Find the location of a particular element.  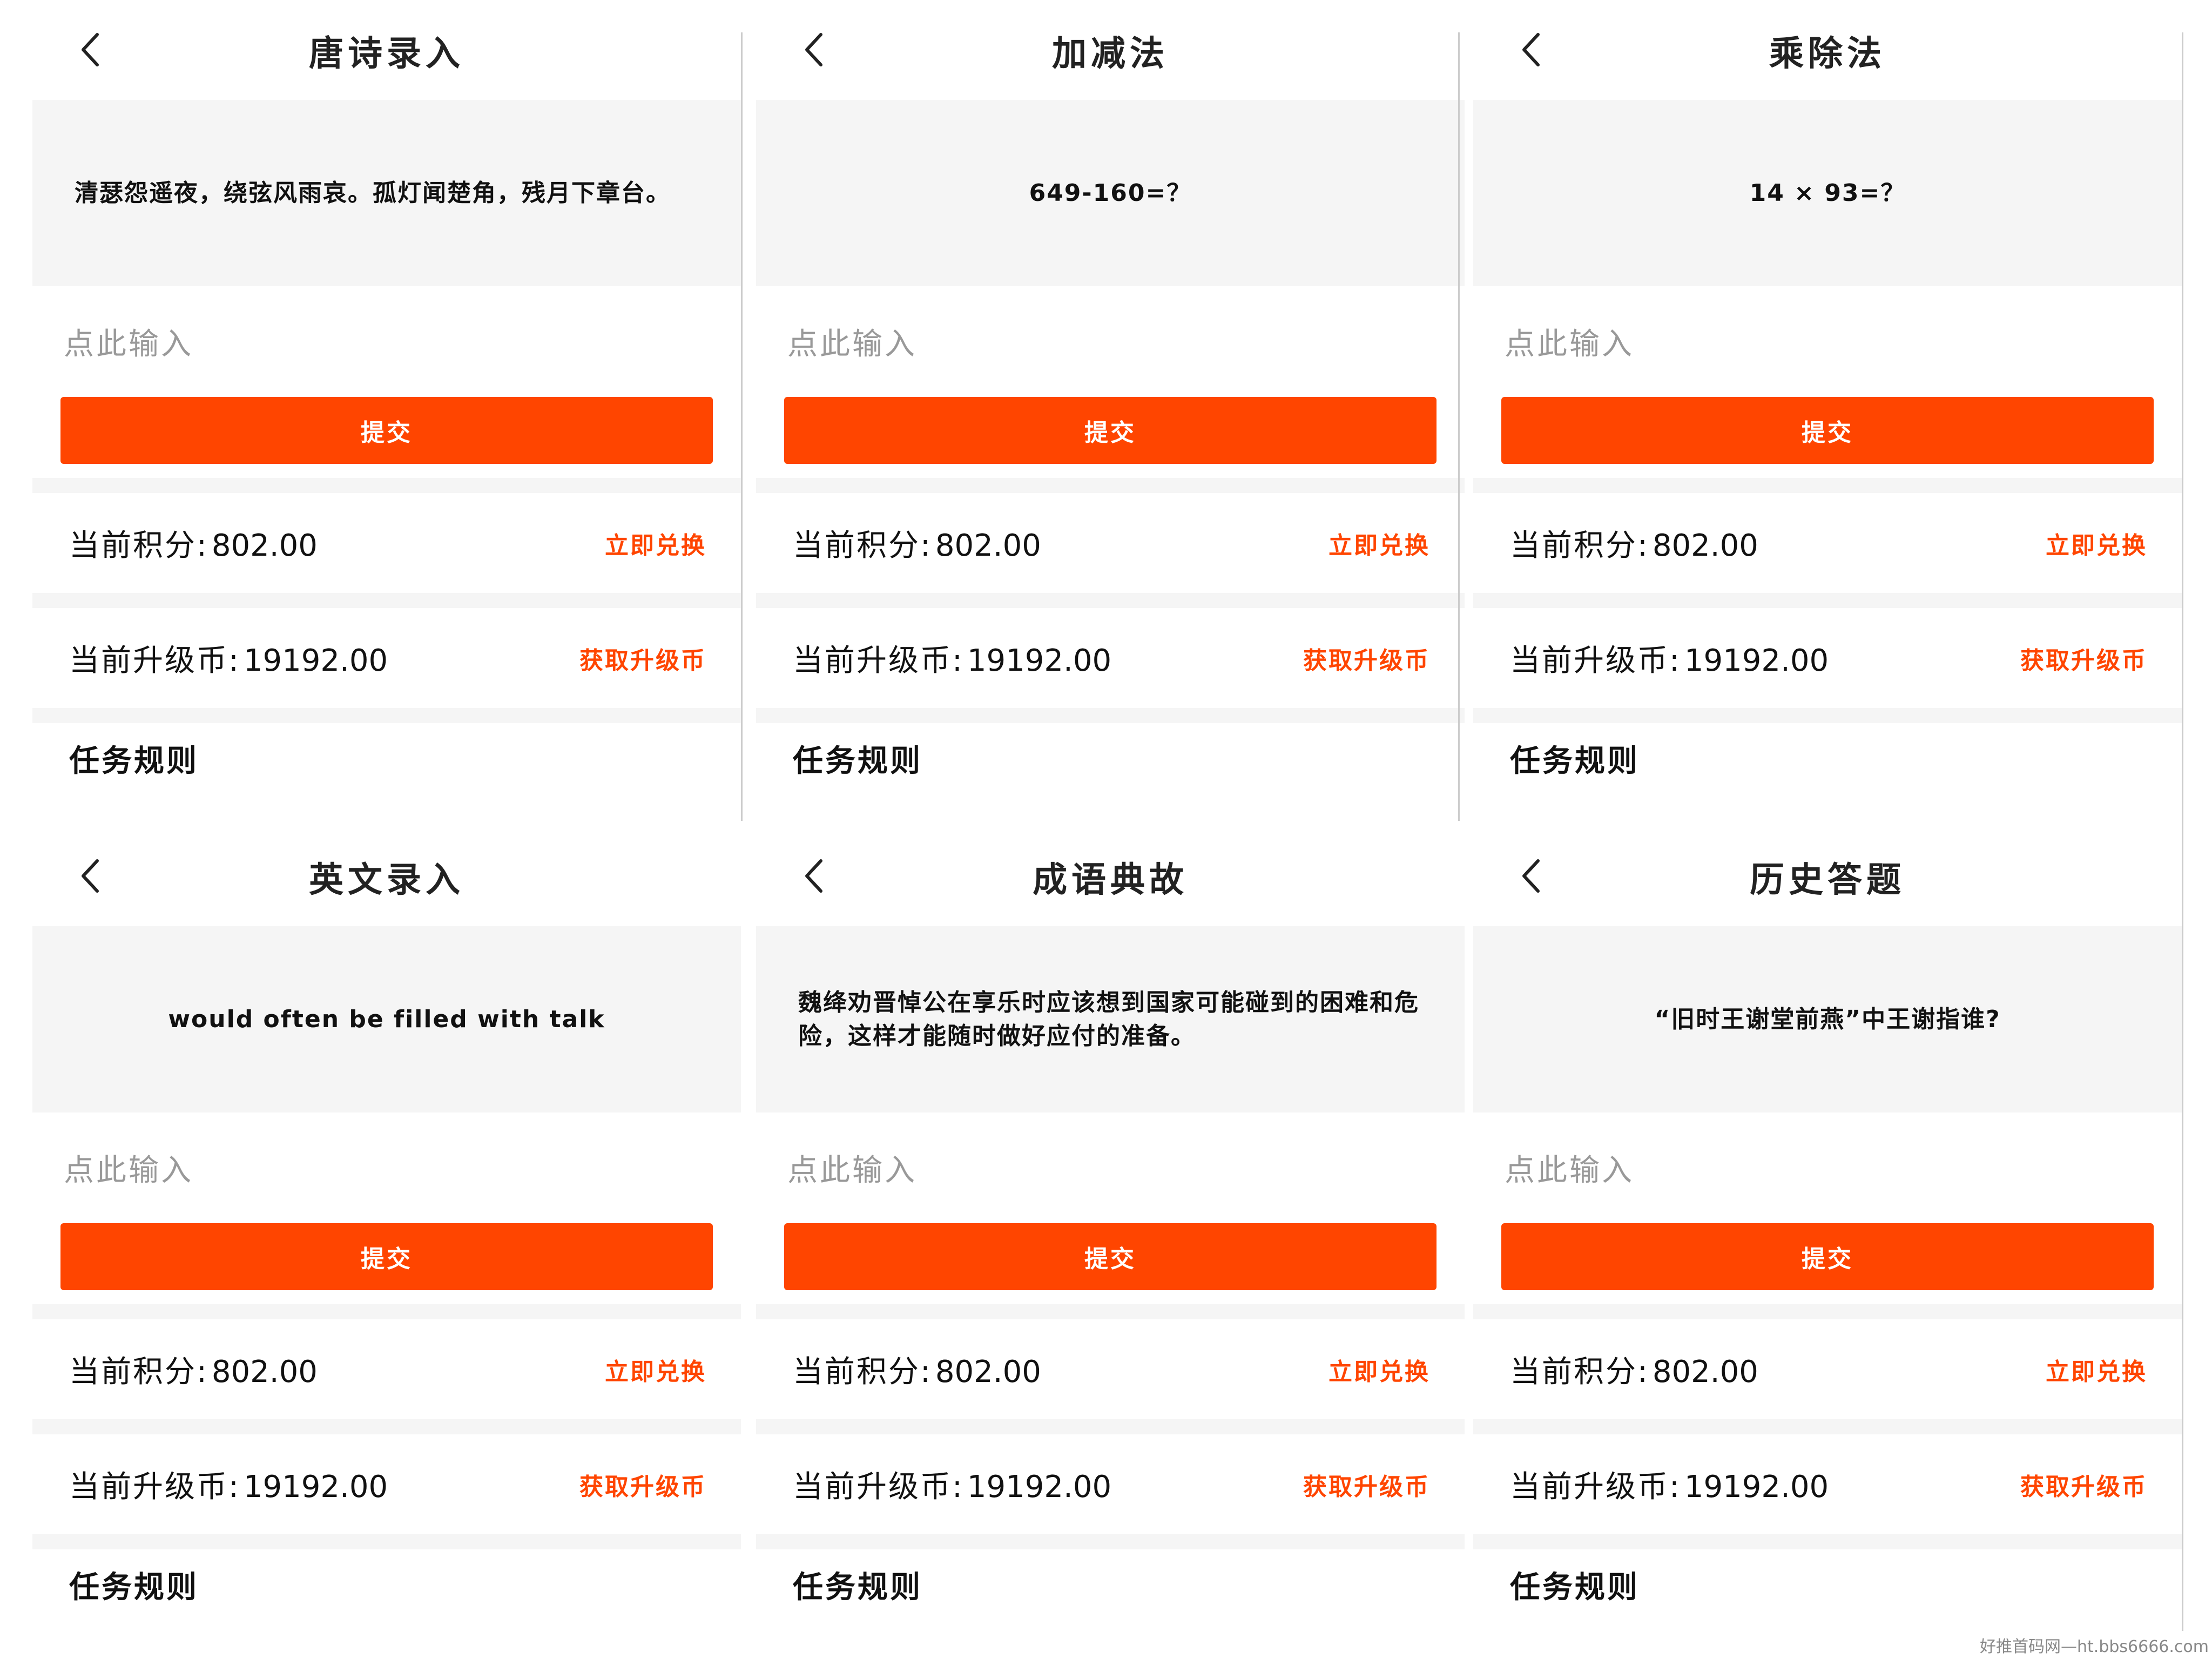

question-box: 清瑟怨遥夜，绕弦风雨哀。孤灯闻楚角，残月下章台。 is located at coordinates (386, 193).